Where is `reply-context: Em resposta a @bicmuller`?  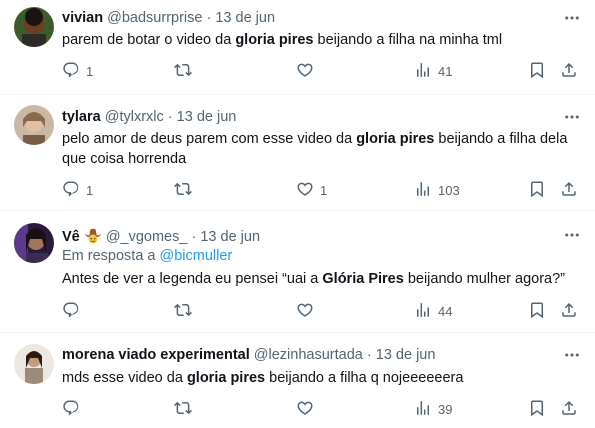
reply-context: Em resposta a @bicmuller is located at coordinates (321, 256).